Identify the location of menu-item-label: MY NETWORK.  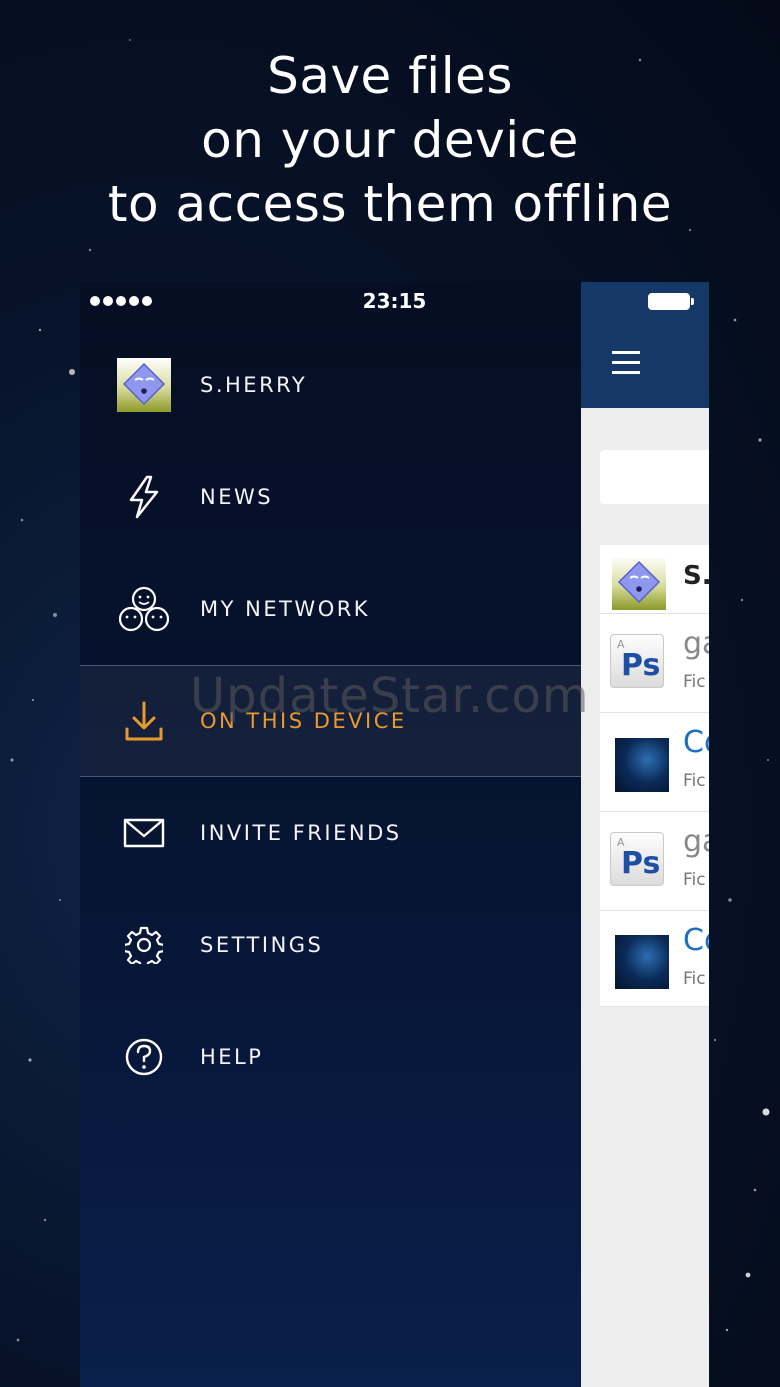
(285, 609).